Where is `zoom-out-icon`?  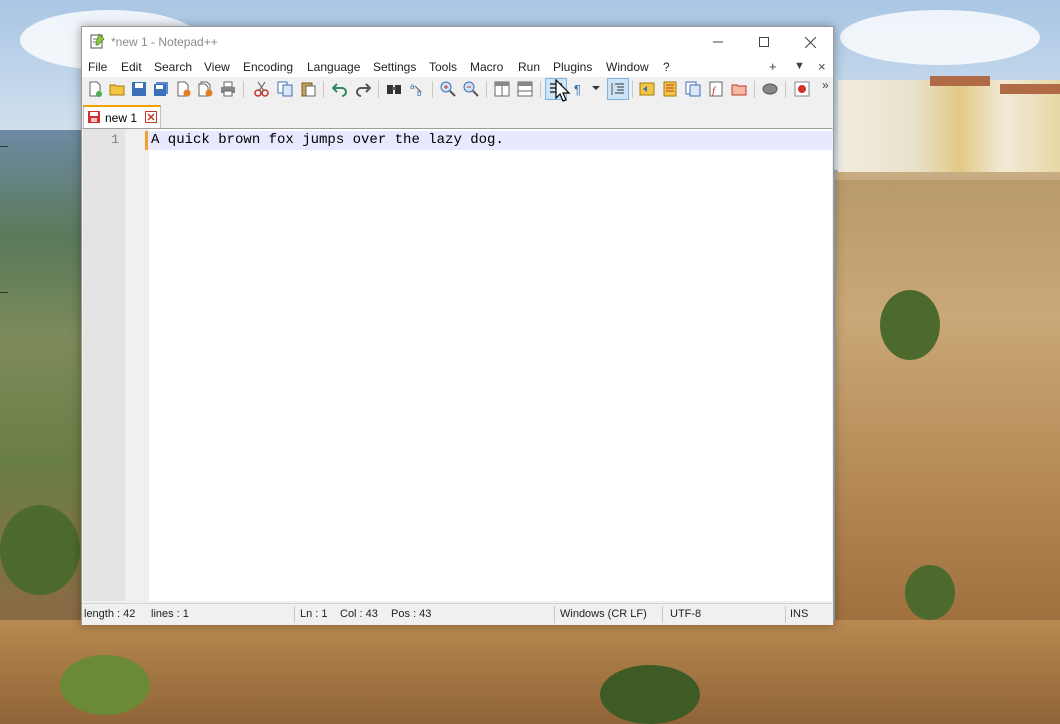
zoom-out-icon is located at coordinates (471, 89).